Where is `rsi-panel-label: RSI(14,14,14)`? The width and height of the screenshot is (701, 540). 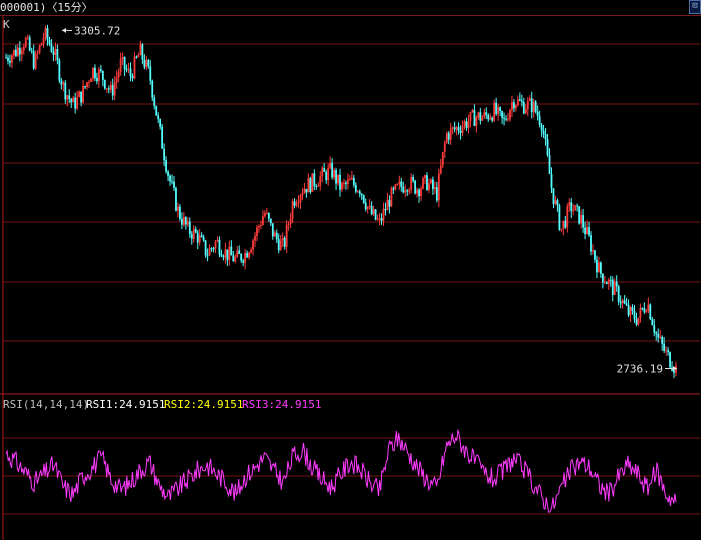 rsi-panel-label: RSI(14,14,14) is located at coordinates (46, 404).